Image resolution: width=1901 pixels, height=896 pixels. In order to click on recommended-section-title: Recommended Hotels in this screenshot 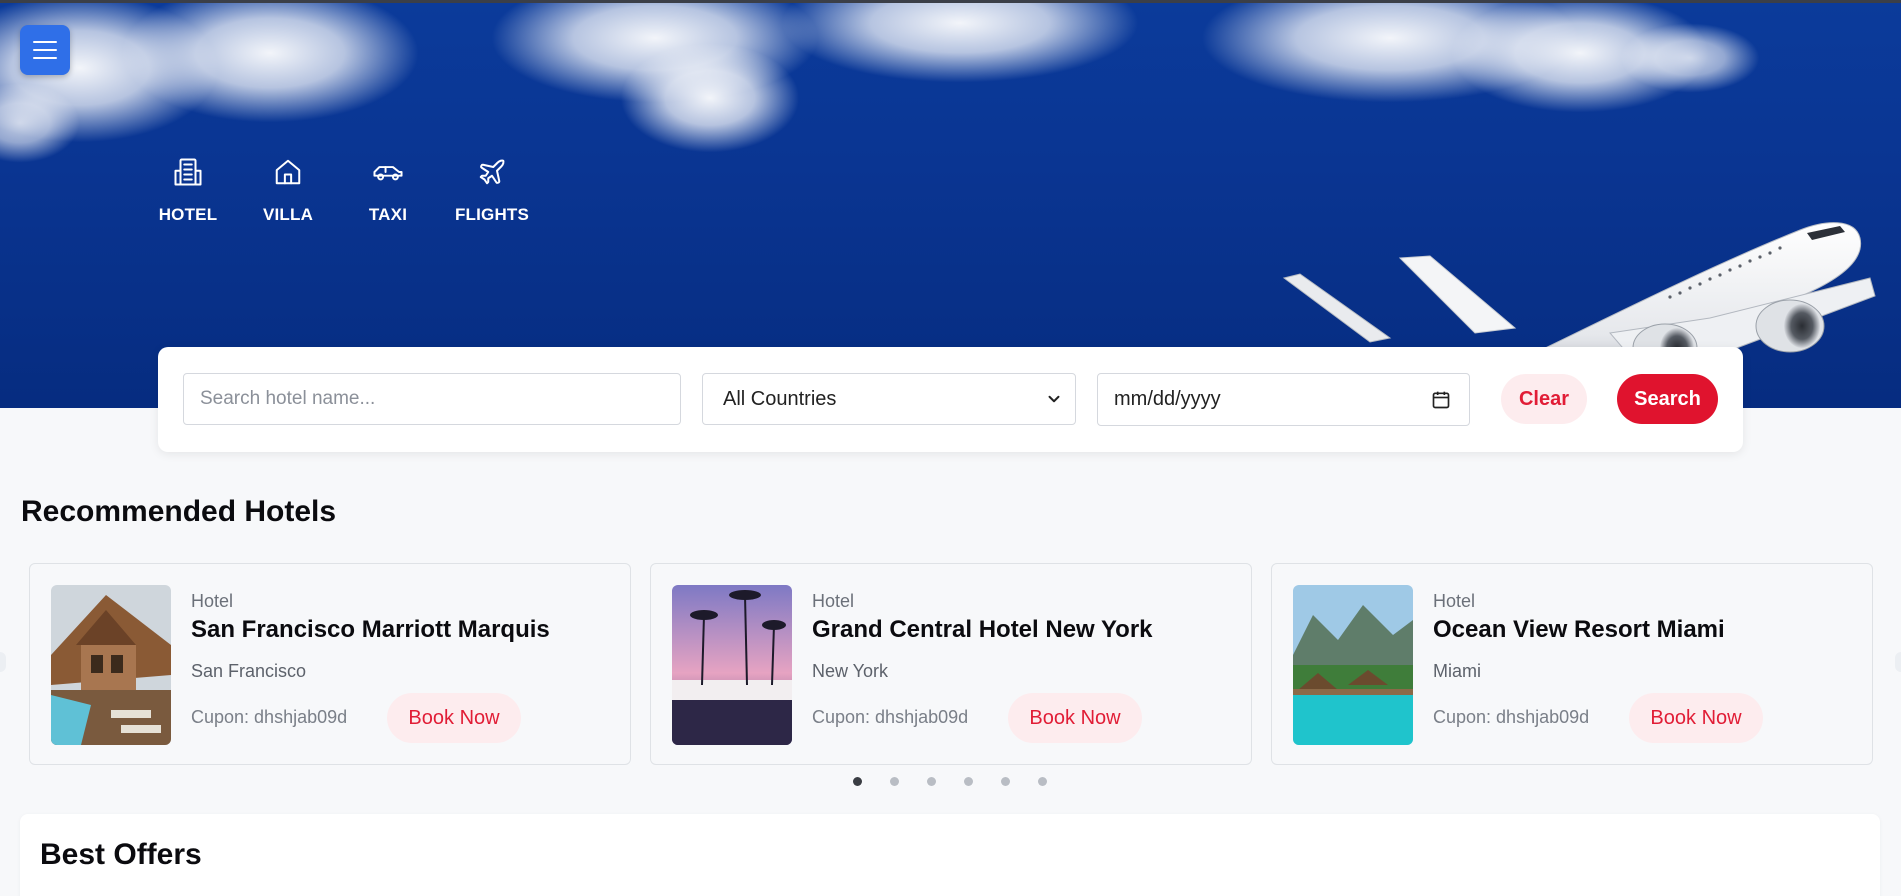, I will do `click(179, 511)`.